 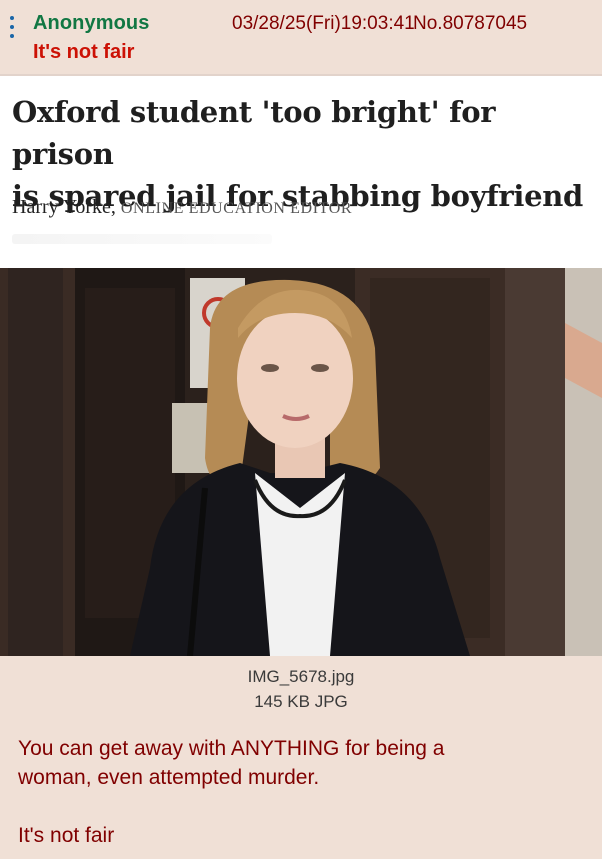 What do you see at coordinates (301, 701) in the screenshot?
I see `file-meta: 145 KB JPG` at bounding box center [301, 701].